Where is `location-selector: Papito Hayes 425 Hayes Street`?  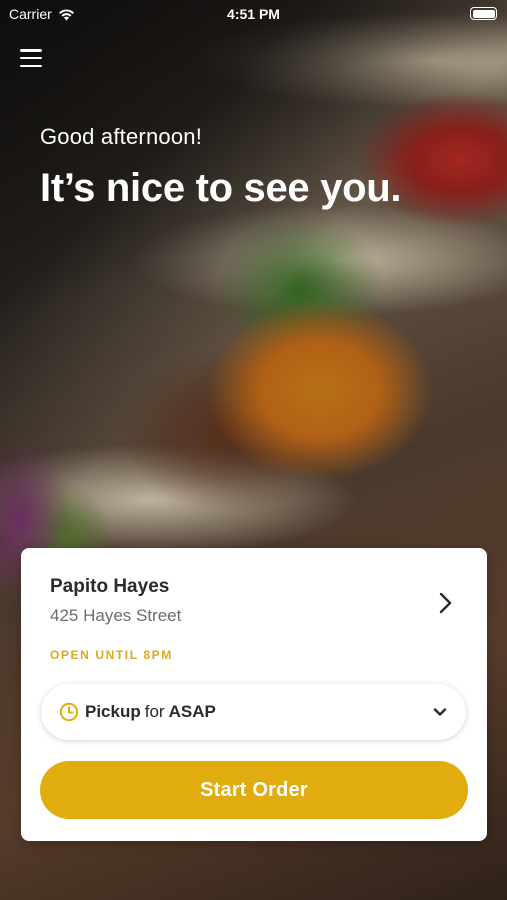
location-selector: Papito Hayes 425 Hayes Street is located at coordinates (255, 606).